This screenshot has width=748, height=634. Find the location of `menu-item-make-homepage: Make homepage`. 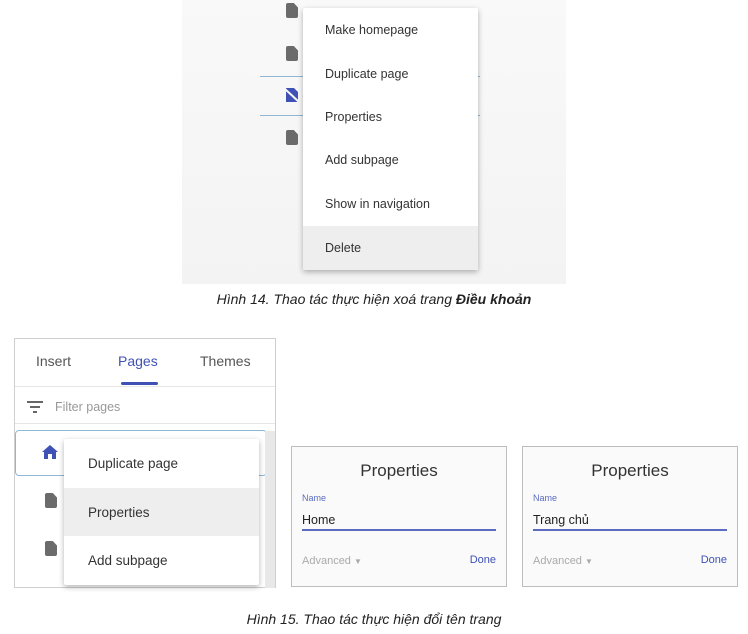

menu-item-make-homepage: Make homepage is located at coordinates (390, 30).